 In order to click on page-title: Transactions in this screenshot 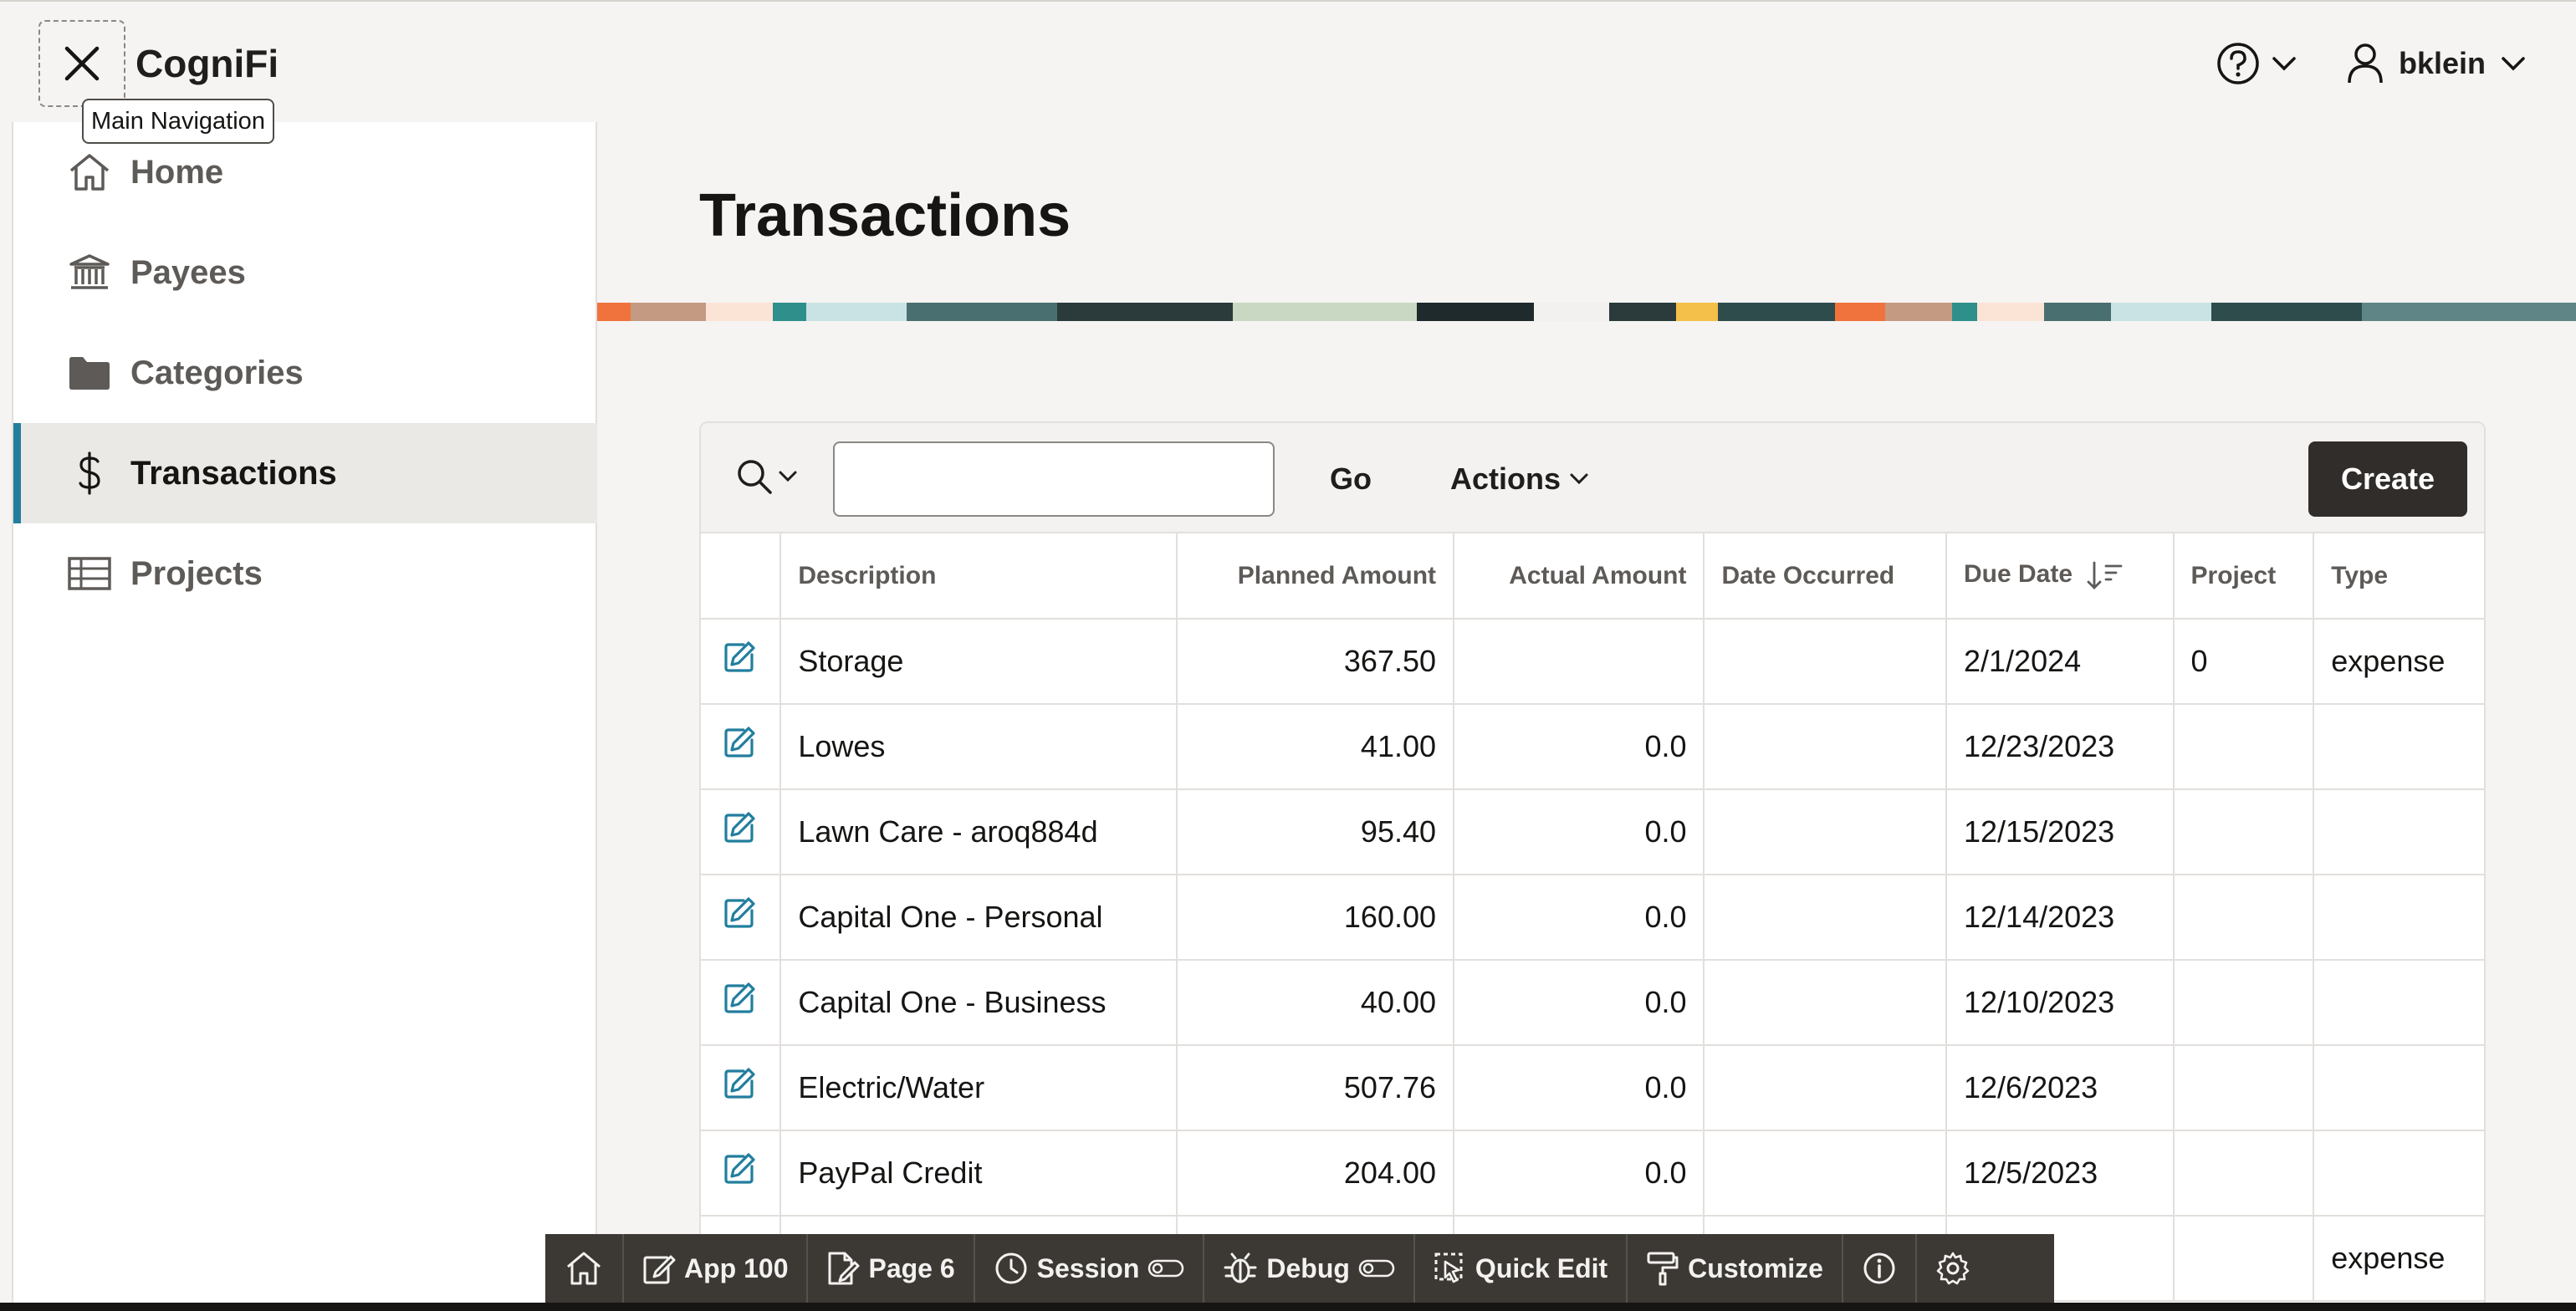, I will do `click(885, 215)`.